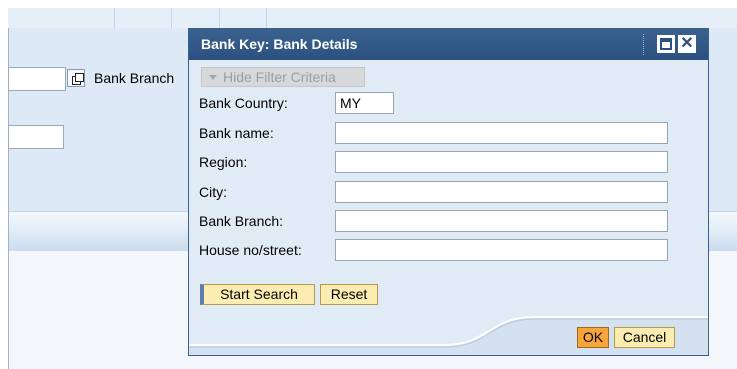  I want to click on bank-branch-label: Bank Branch:, so click(241, 221).